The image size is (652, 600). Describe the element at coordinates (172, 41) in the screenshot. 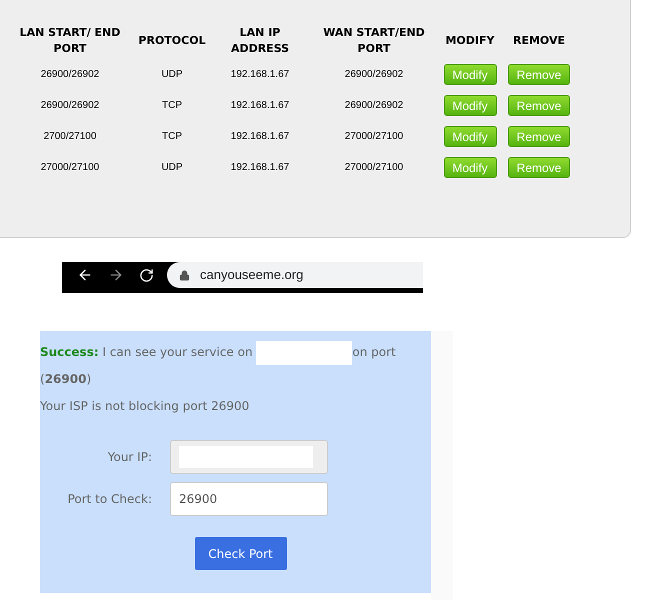

I see `column-header: PROTOCOL` at that location.